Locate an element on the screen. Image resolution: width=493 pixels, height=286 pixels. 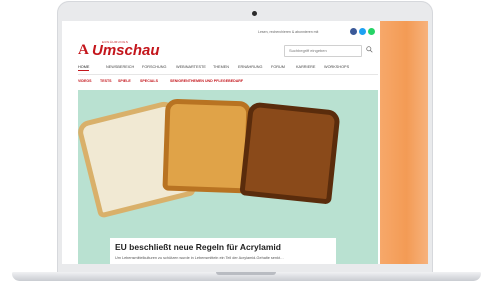
whatsapp-icon is located at coordinates (371, 31).